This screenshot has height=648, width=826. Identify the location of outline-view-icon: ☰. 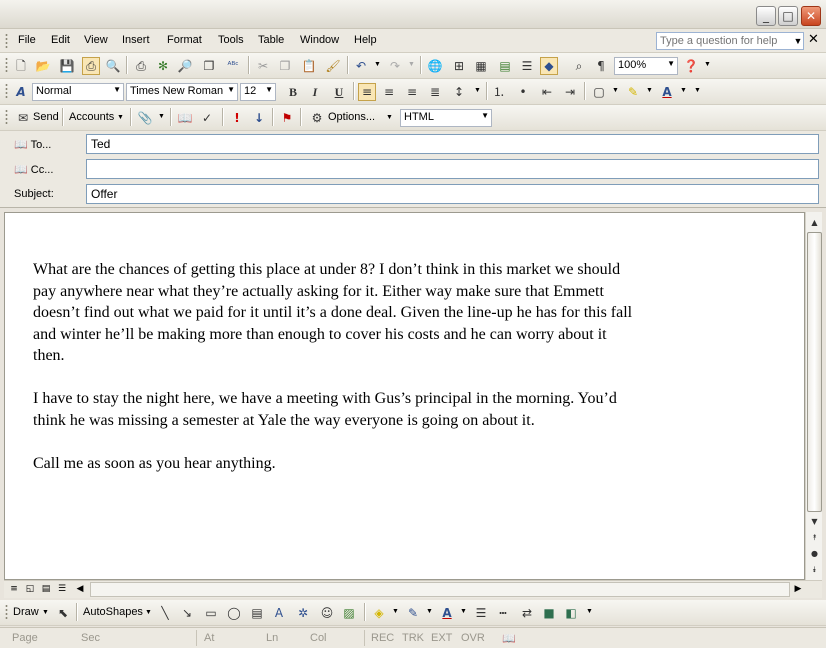
(62, 589).